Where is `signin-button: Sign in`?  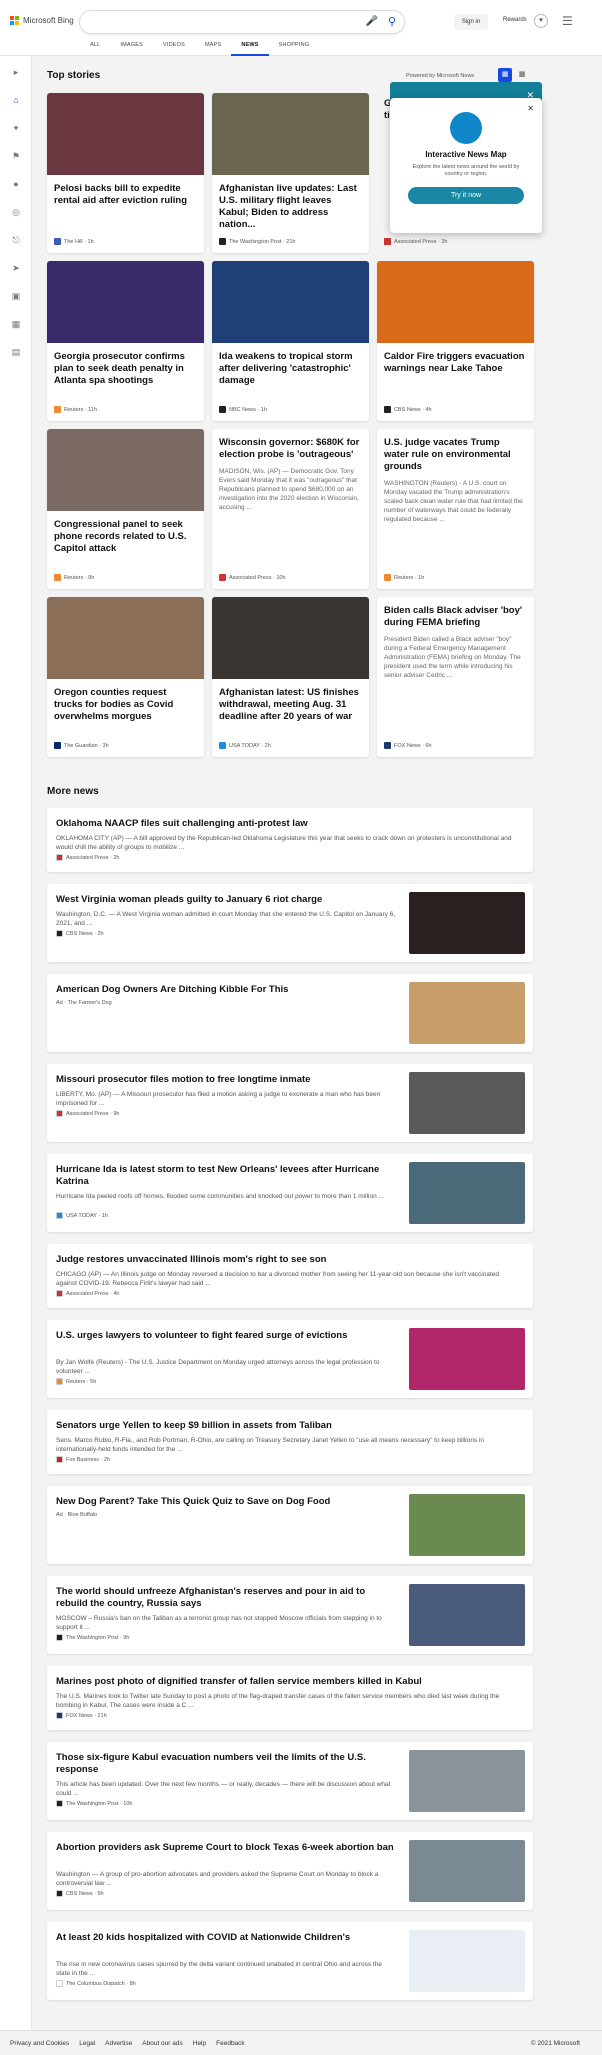 signin-button: Sign in is located at coordinates (471, 22).